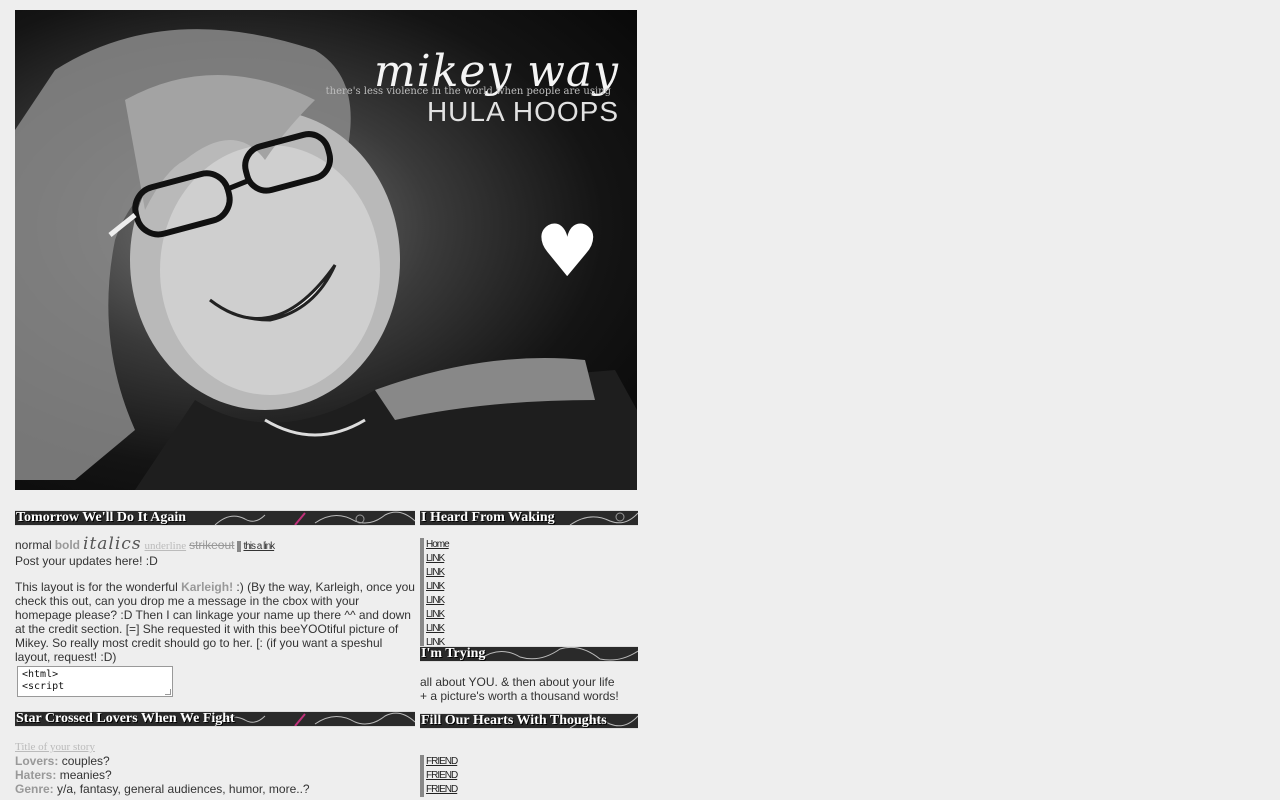  I want to click on section-title: Tomorrow We'll Do It Again, so click(101, 517).